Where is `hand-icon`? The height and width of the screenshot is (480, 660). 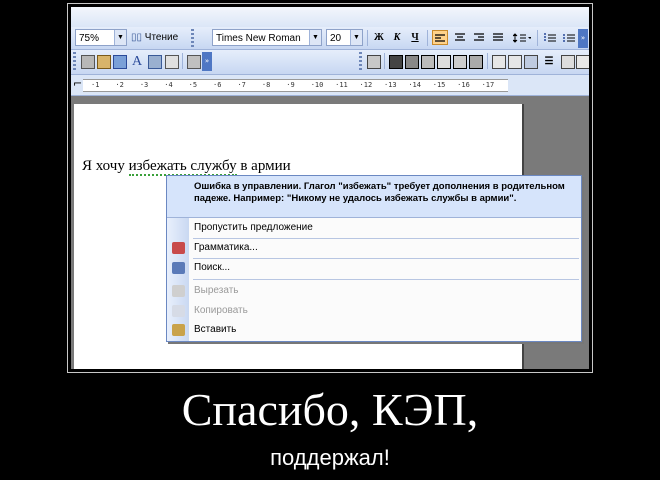
hand-icon is located at coordinates (104, 62).